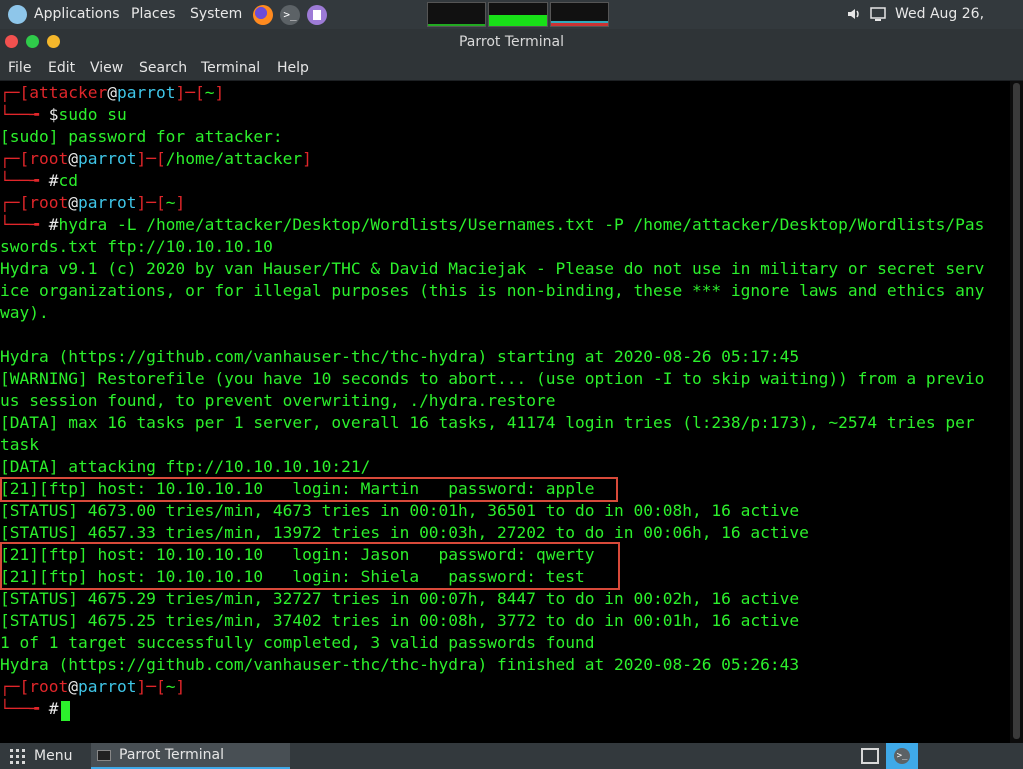 Image resolution: width=1023 pixels, height=769 pixels. I want to click on scrollbar, so click(1016, 412).